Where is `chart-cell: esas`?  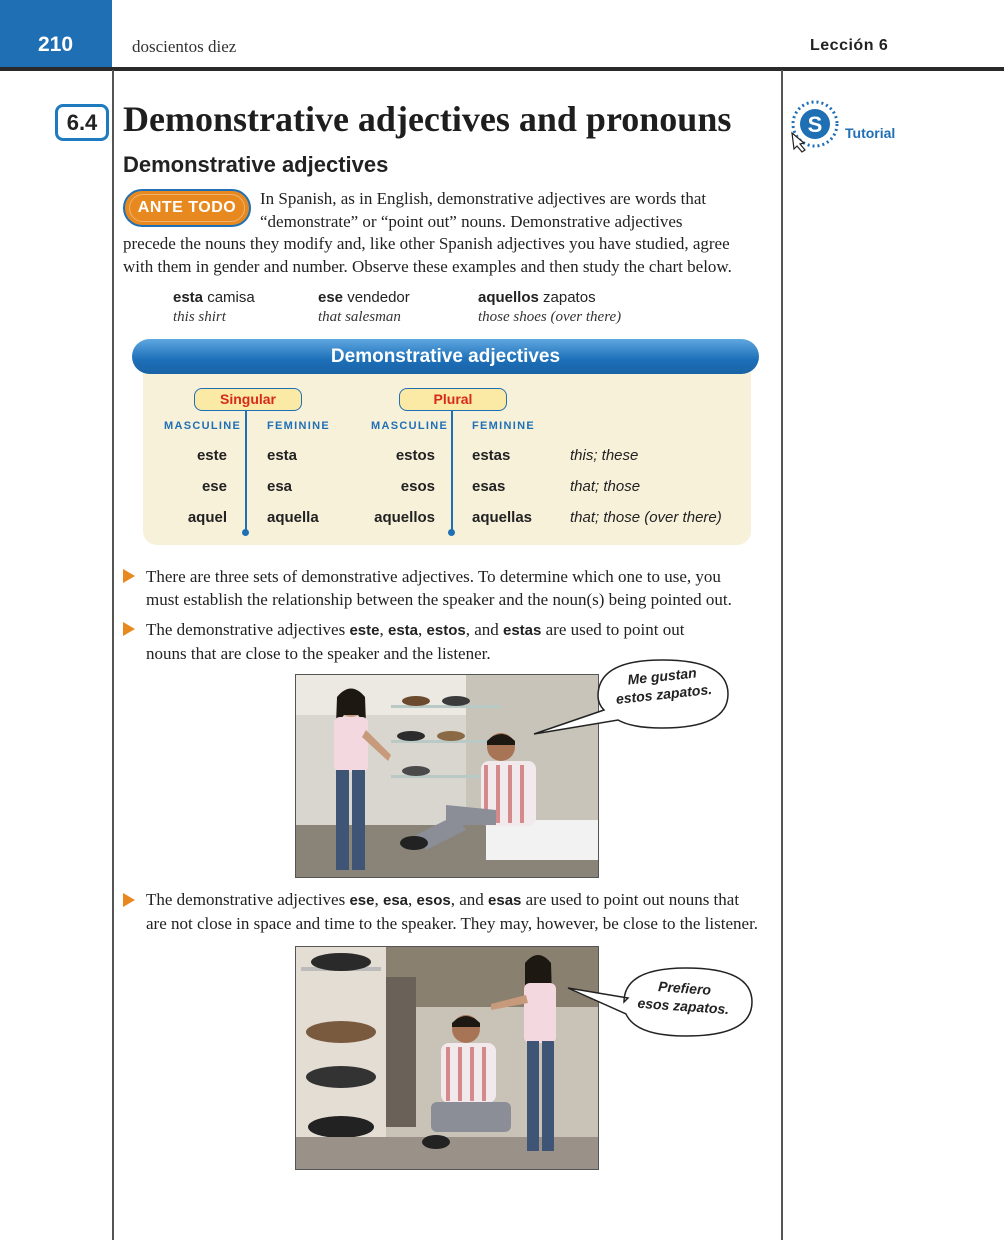
chart-cell: esas is located at coordinates (489, 486).